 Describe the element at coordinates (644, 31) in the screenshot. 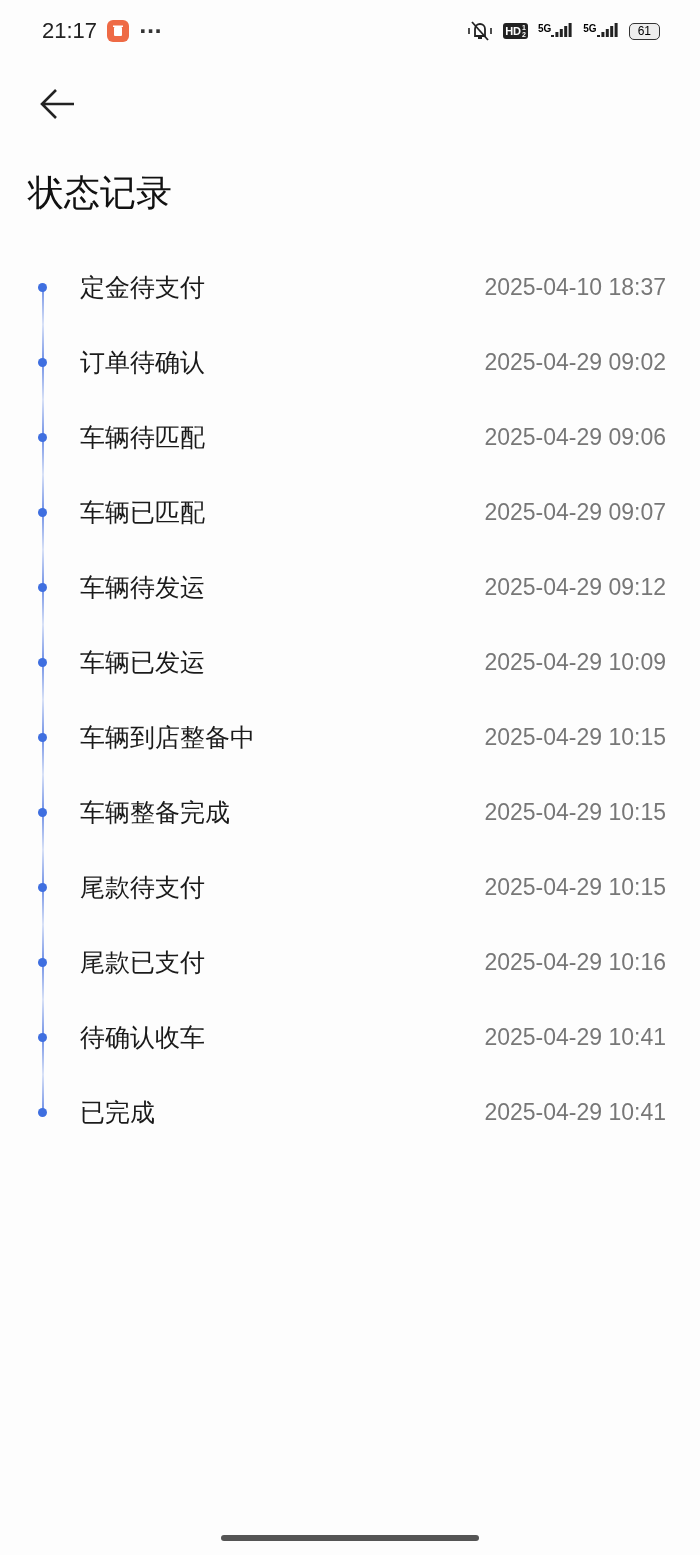

I see `battery-indicator: 61` at that location.